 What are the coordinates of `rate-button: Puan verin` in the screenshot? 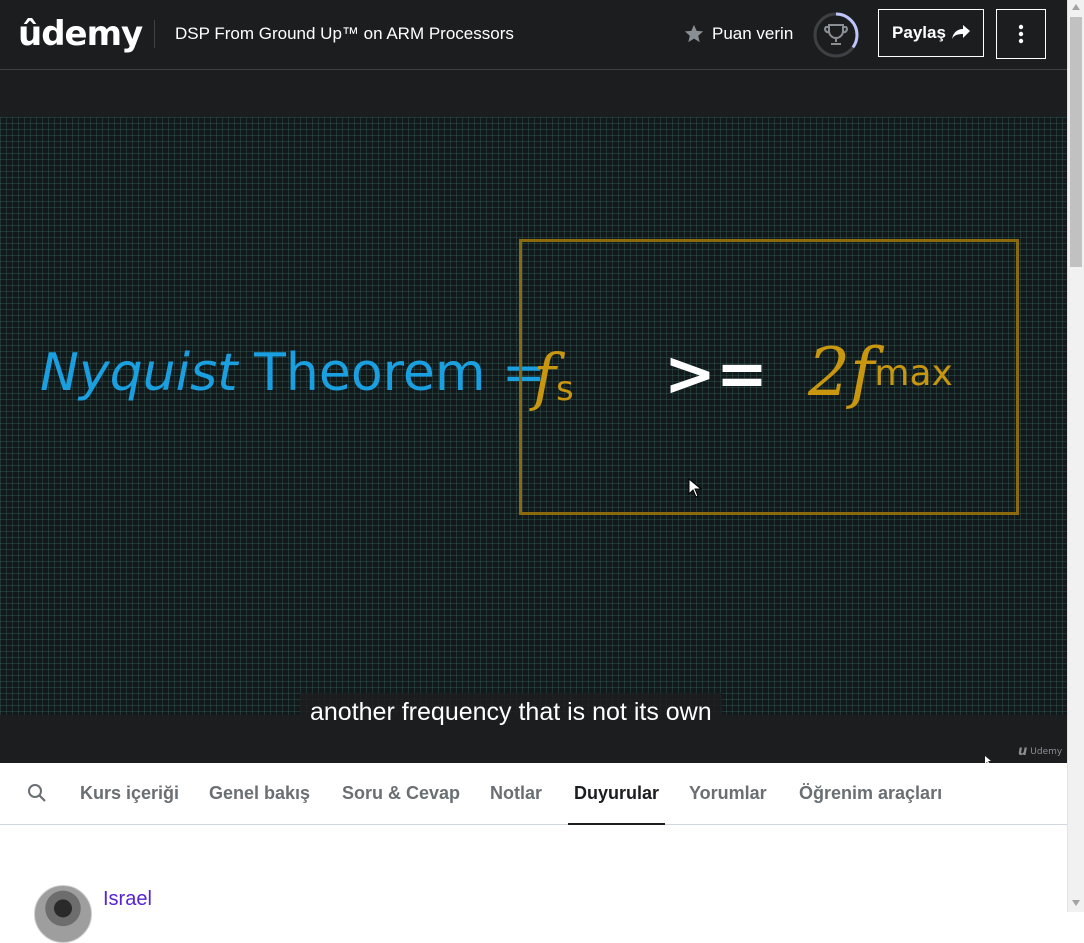 It's located at (738, 34).